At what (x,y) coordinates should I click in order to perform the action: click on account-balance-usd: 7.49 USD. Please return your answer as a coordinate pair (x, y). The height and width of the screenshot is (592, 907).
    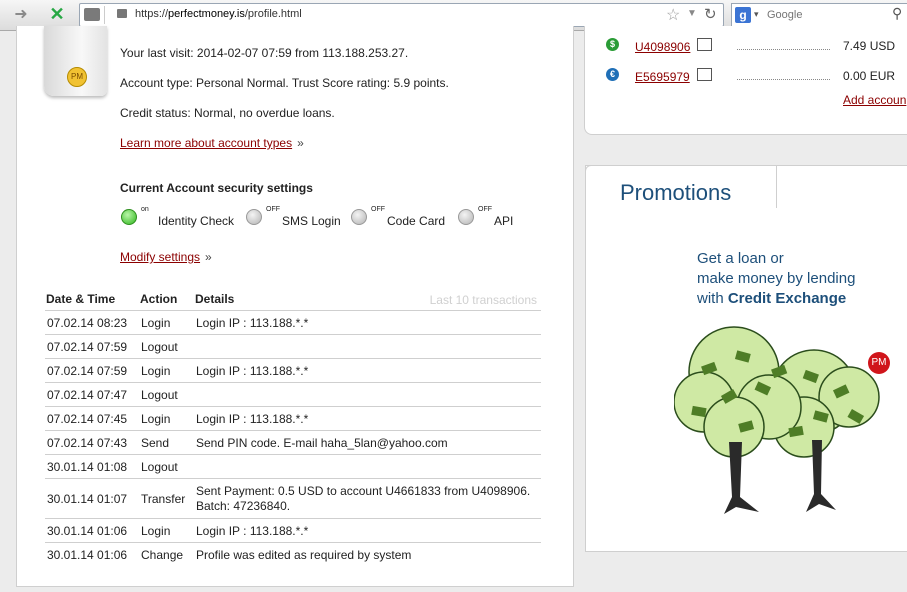
    Looking at the image, I should click on (869, 46).